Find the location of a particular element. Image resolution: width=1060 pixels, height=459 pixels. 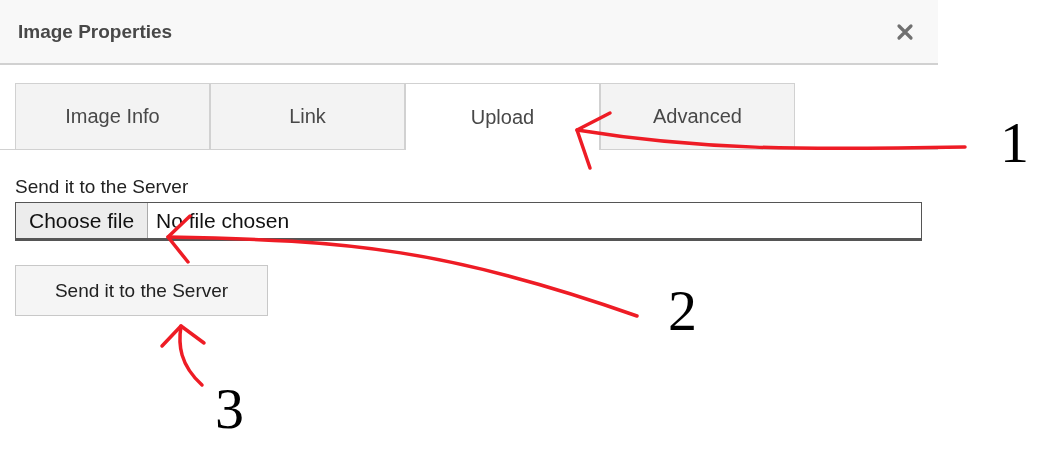

annotation-number: 2 is located at coordinates (682, 310).